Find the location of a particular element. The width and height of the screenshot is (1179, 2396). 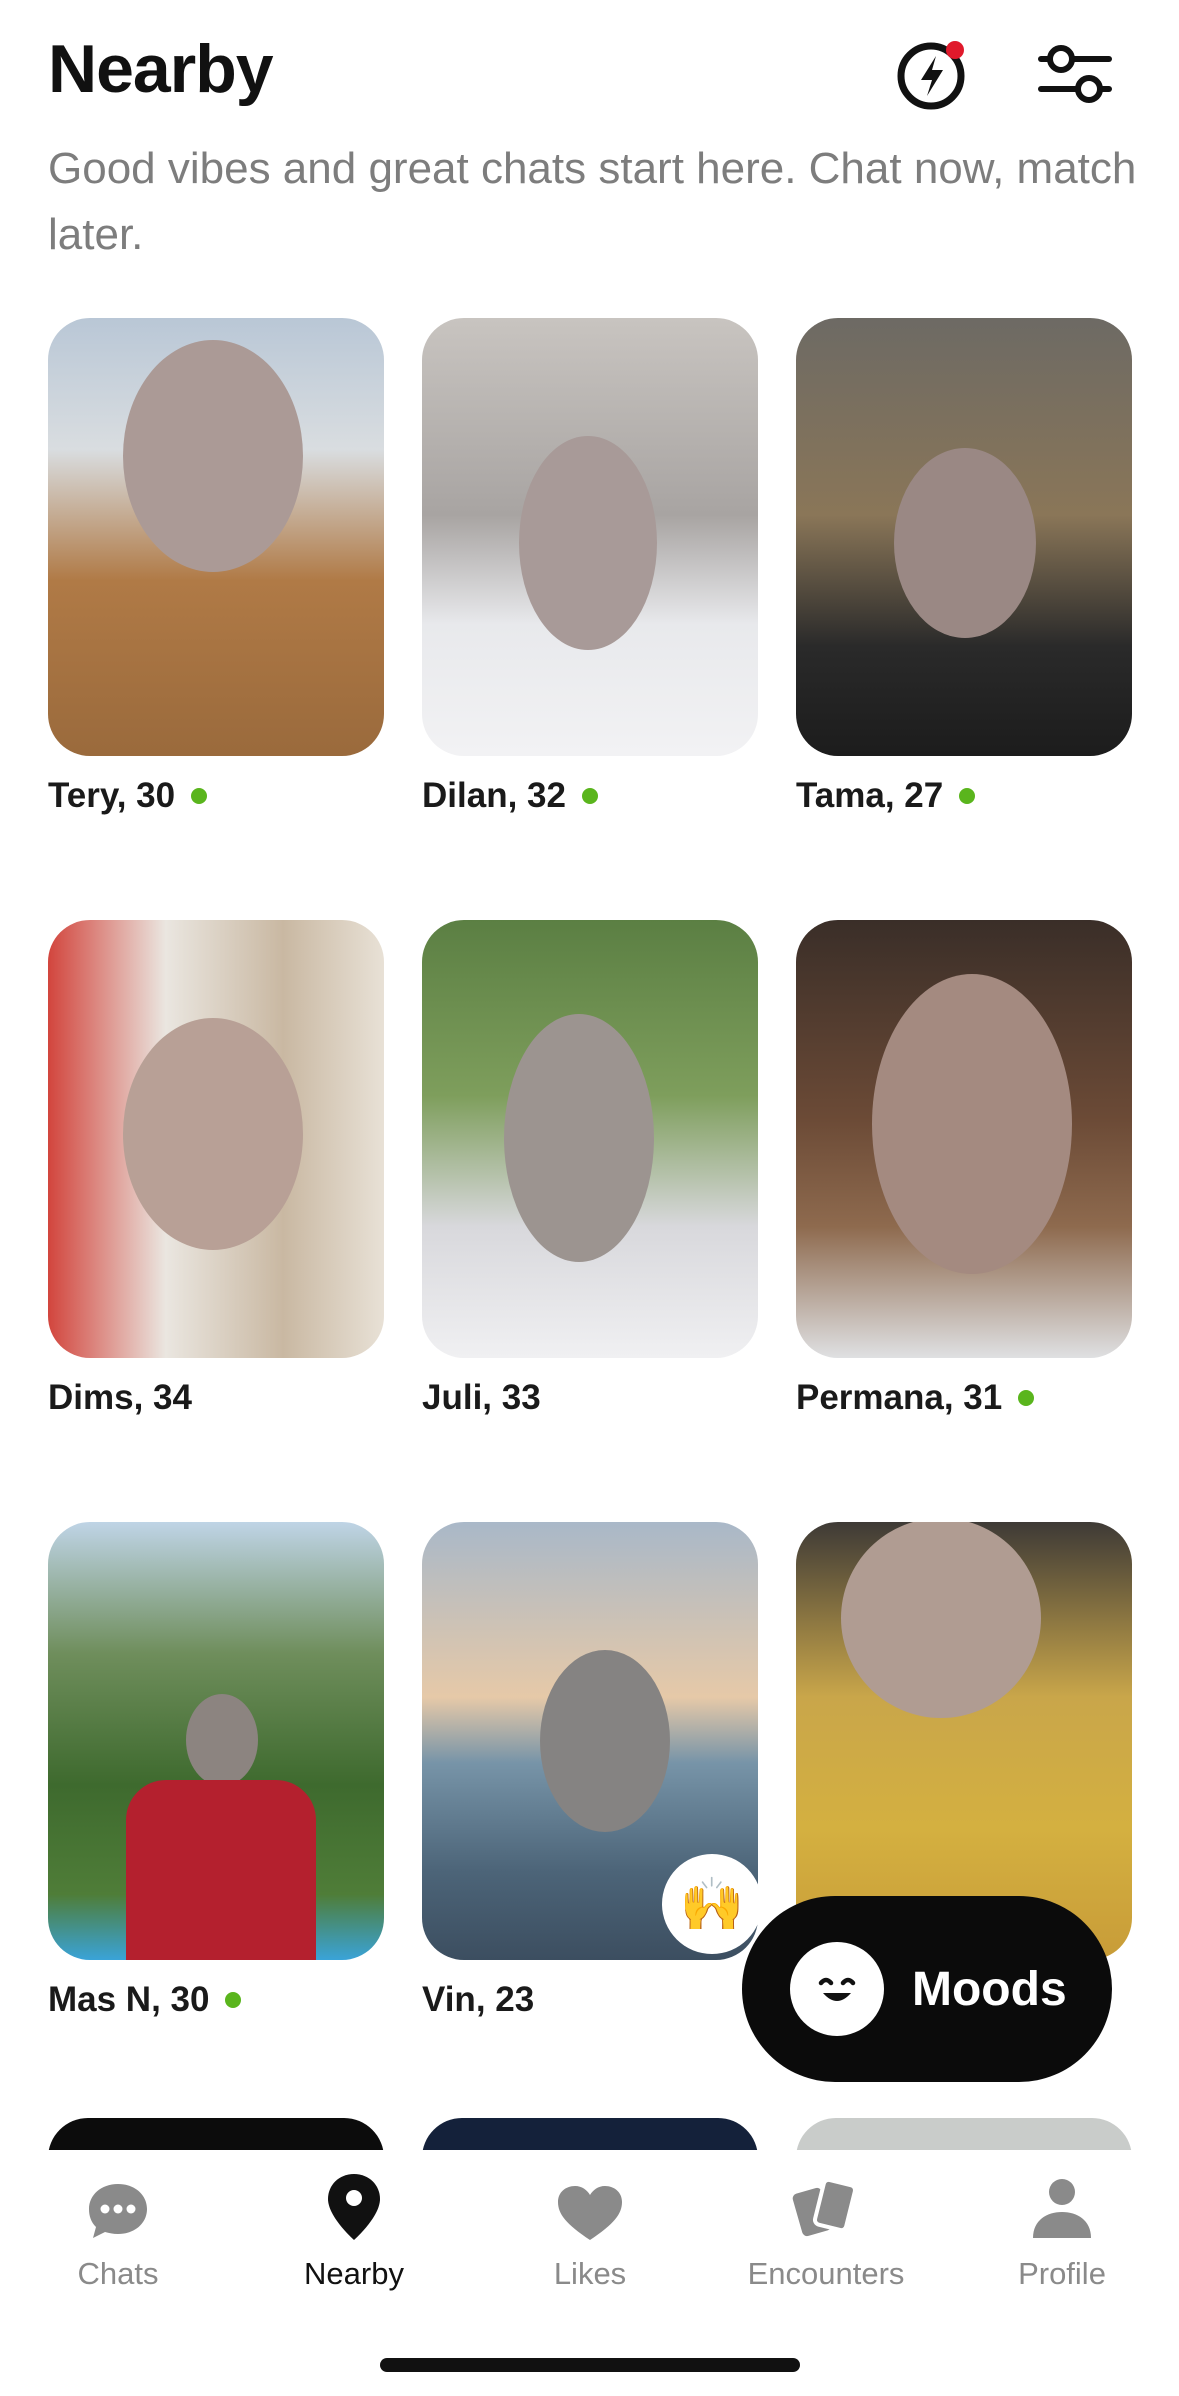

profile-name: Dims, 34 is located at coordinates (120, 1397).